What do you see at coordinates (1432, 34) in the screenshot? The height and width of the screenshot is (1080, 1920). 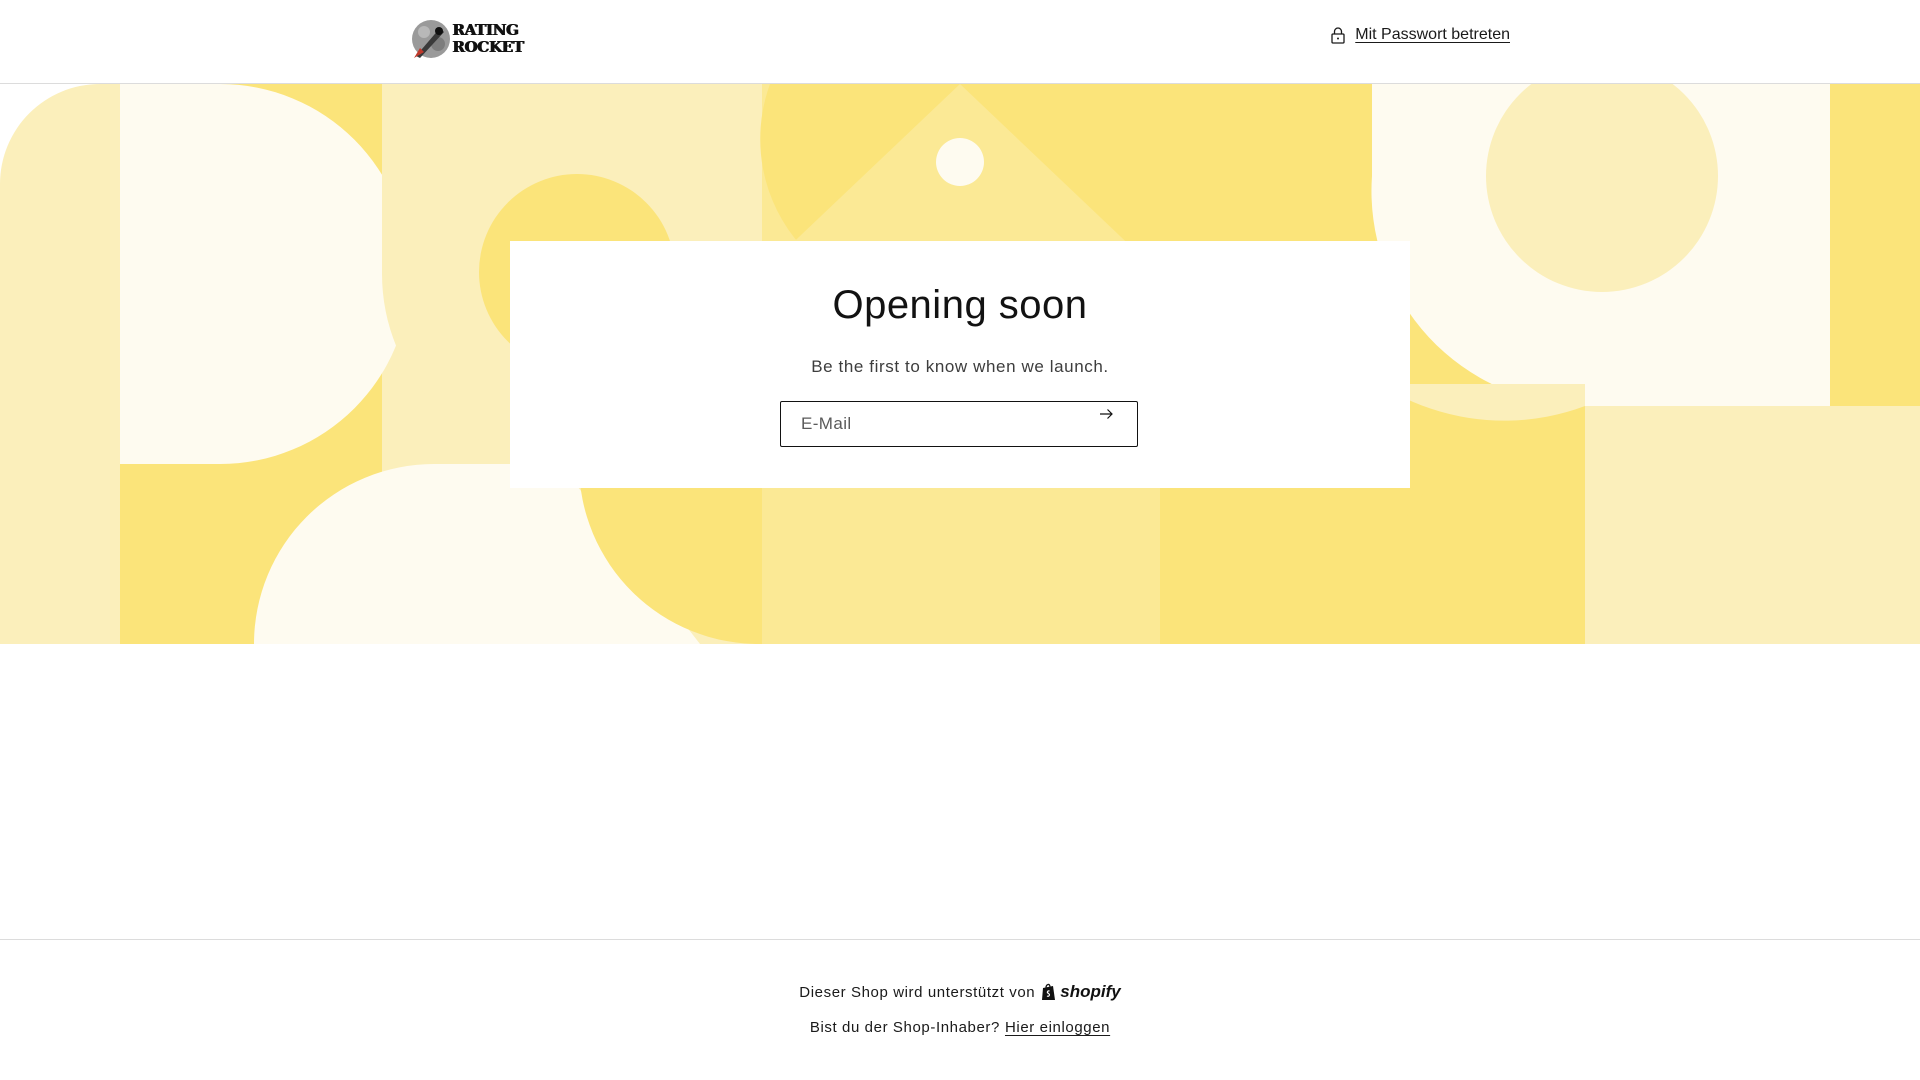 I see `password-link-label: Mit Passwort betreten` at bounding box center [1432, 34].